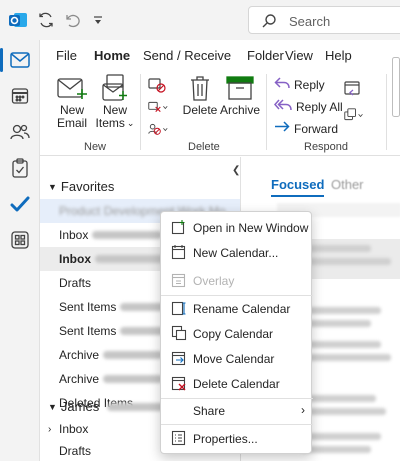 The width and height of the screenshot is (400, 461). What do you see at coordinates (240, 95) in the screenshot?
I see `archive-button: Archive` at bounding box center [240, 95].